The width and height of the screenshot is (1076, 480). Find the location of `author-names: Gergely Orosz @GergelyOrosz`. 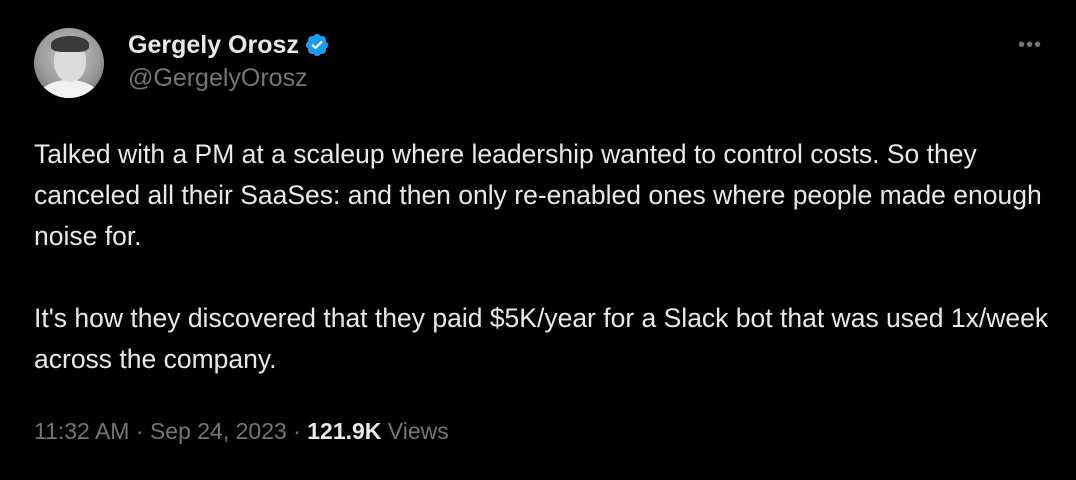

author-names: Gergely Orosz @GergelyOrosz is located at coordinates (229, 60).